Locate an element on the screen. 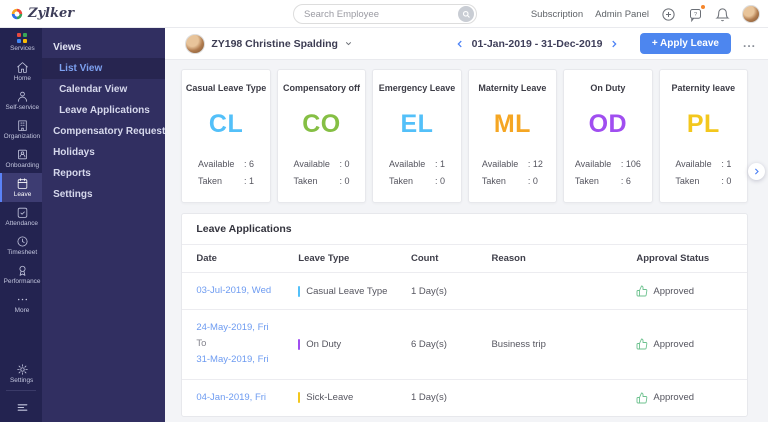  rail-item-label: Services is located at coordinates (22, 48).